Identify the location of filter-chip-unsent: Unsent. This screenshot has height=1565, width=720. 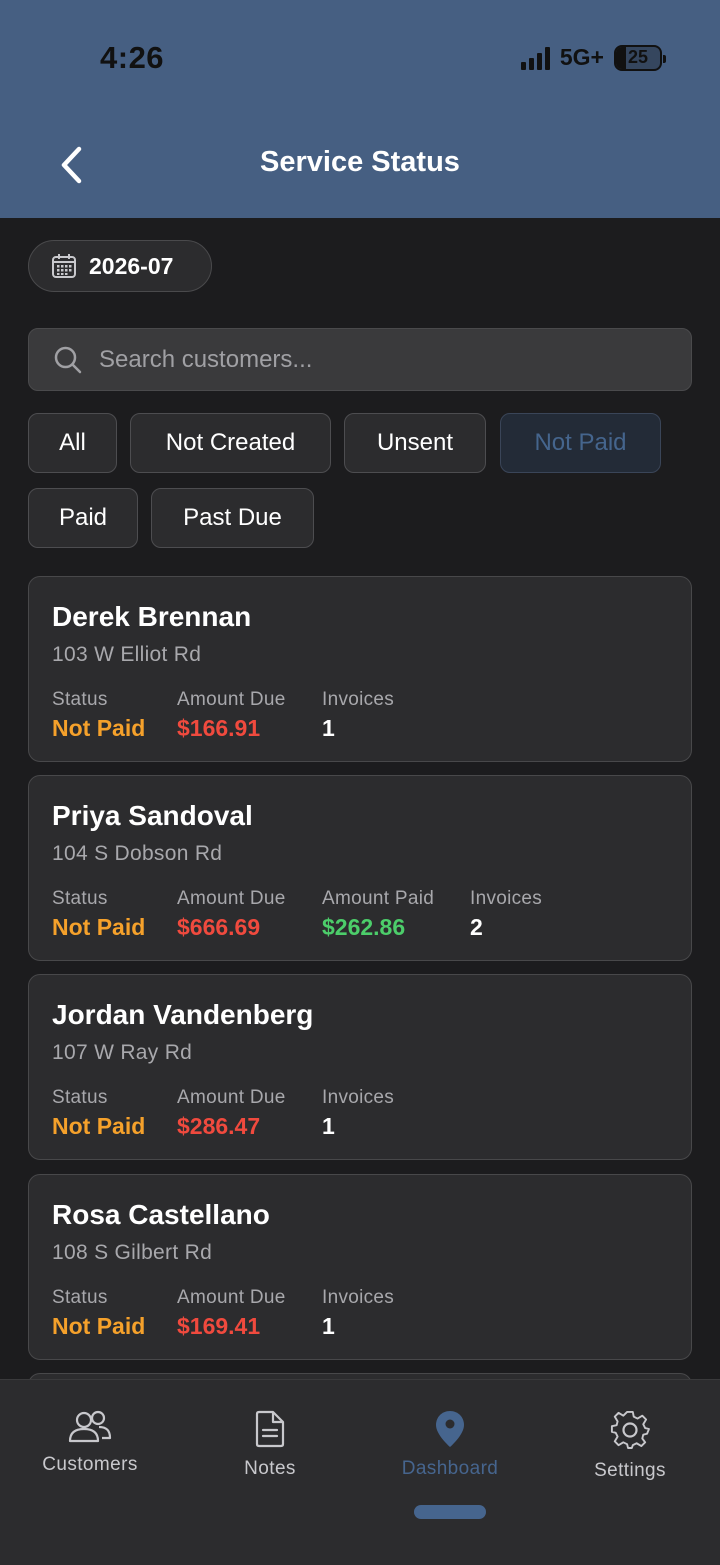
(415, 443).